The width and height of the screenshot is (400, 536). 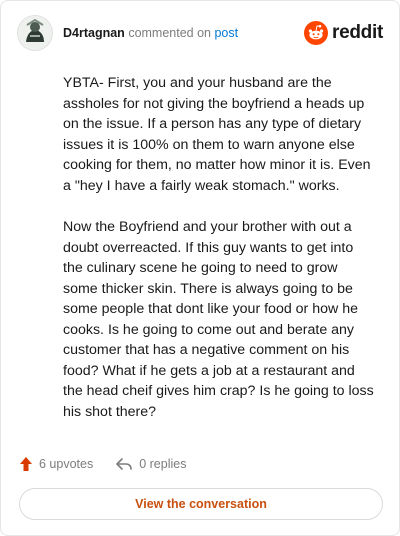 I want to click on comment-header: D4rtagnan commented on post reddit, so click(x=200, y=33).